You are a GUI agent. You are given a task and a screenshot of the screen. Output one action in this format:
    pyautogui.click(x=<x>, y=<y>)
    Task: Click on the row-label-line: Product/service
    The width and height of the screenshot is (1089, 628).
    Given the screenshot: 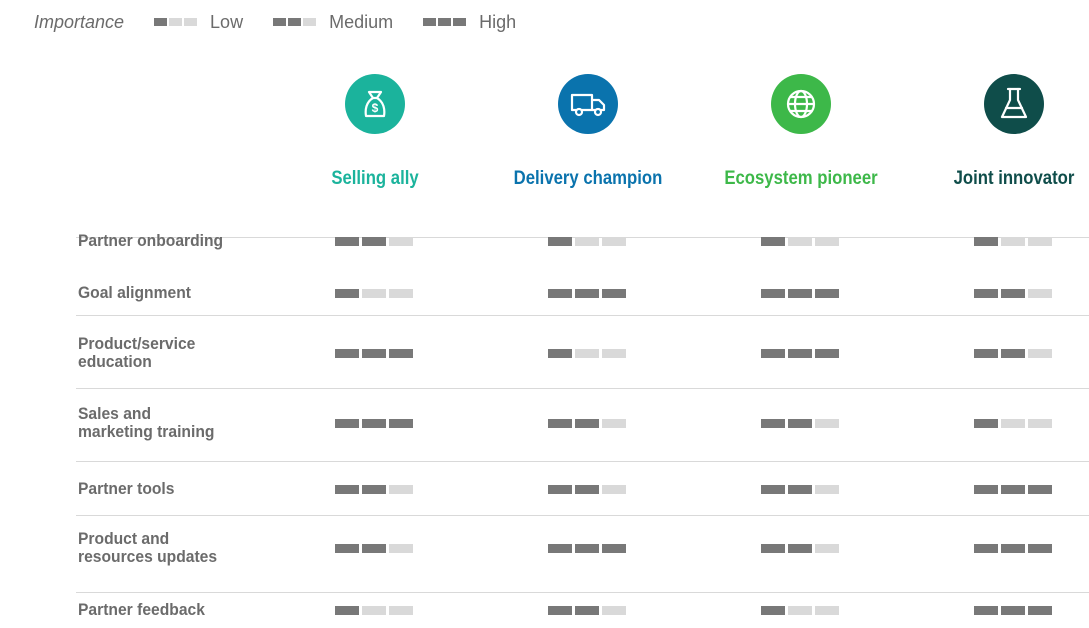 What is the action you would take?
    pyautogui.click(x=137, y=343)
    